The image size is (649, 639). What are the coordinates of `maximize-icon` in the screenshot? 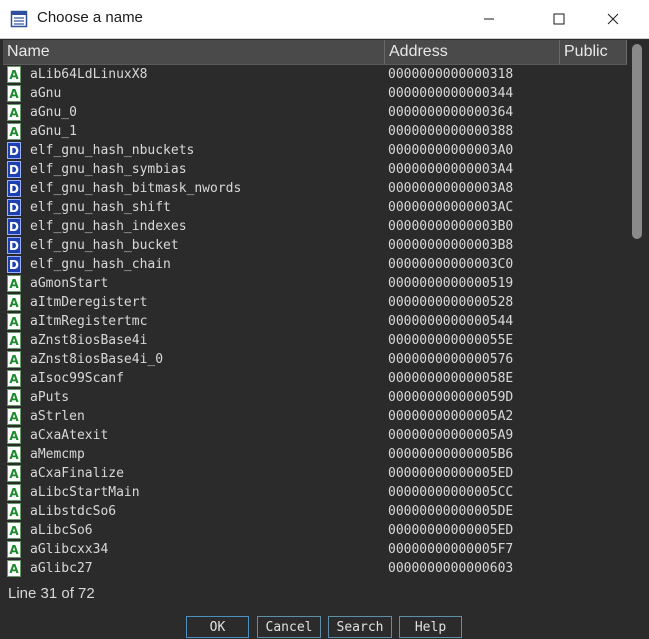 It's located at (559, 19).